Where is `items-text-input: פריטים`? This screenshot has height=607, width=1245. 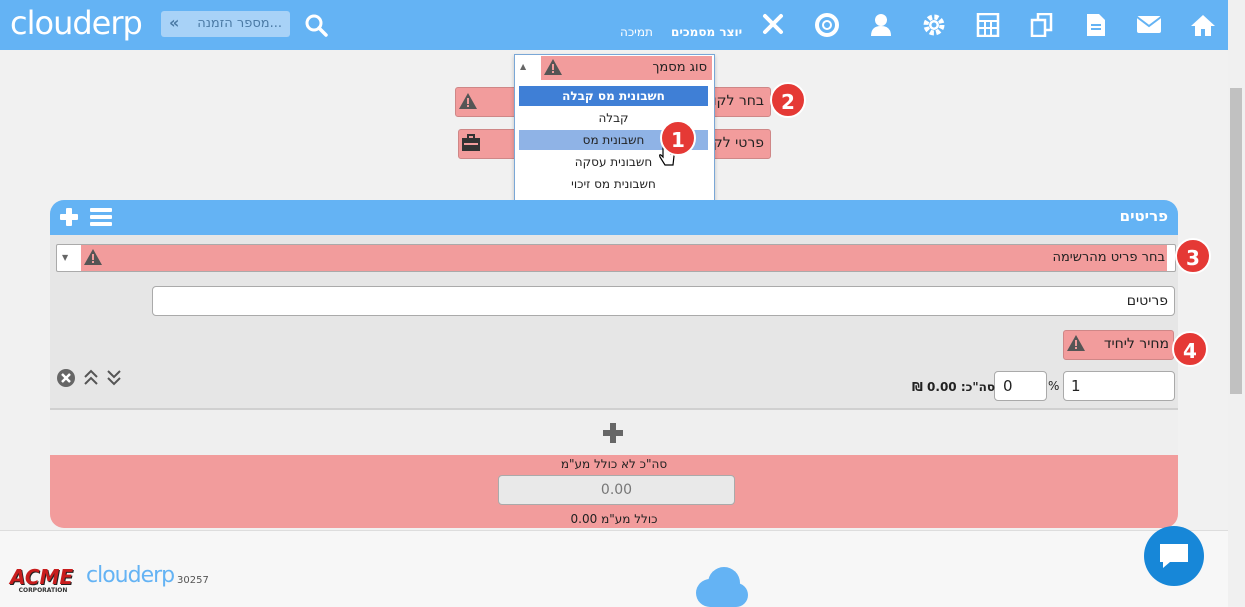
items-text-input: פריטים is located at coordinates (663, 301).